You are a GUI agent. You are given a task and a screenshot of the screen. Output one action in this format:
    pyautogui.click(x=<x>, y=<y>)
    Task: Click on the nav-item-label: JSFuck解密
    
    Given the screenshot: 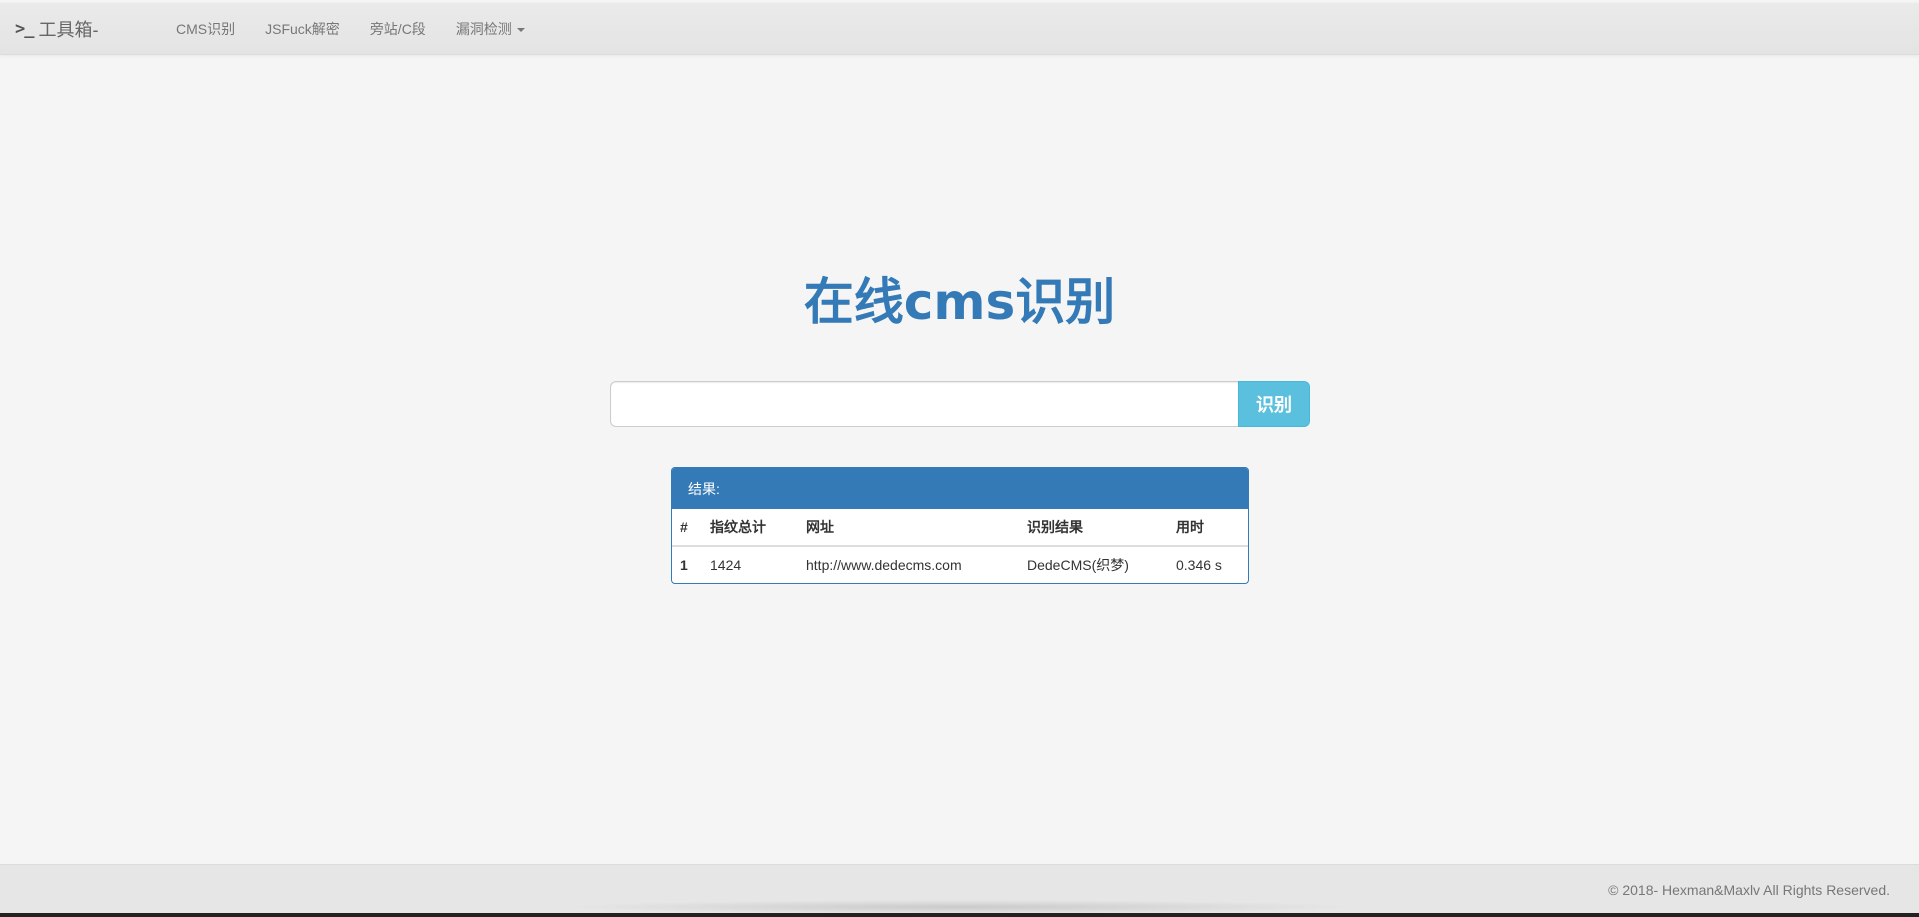 What is the action you would take?
    pyautogui.click(x=302, y=28)
    